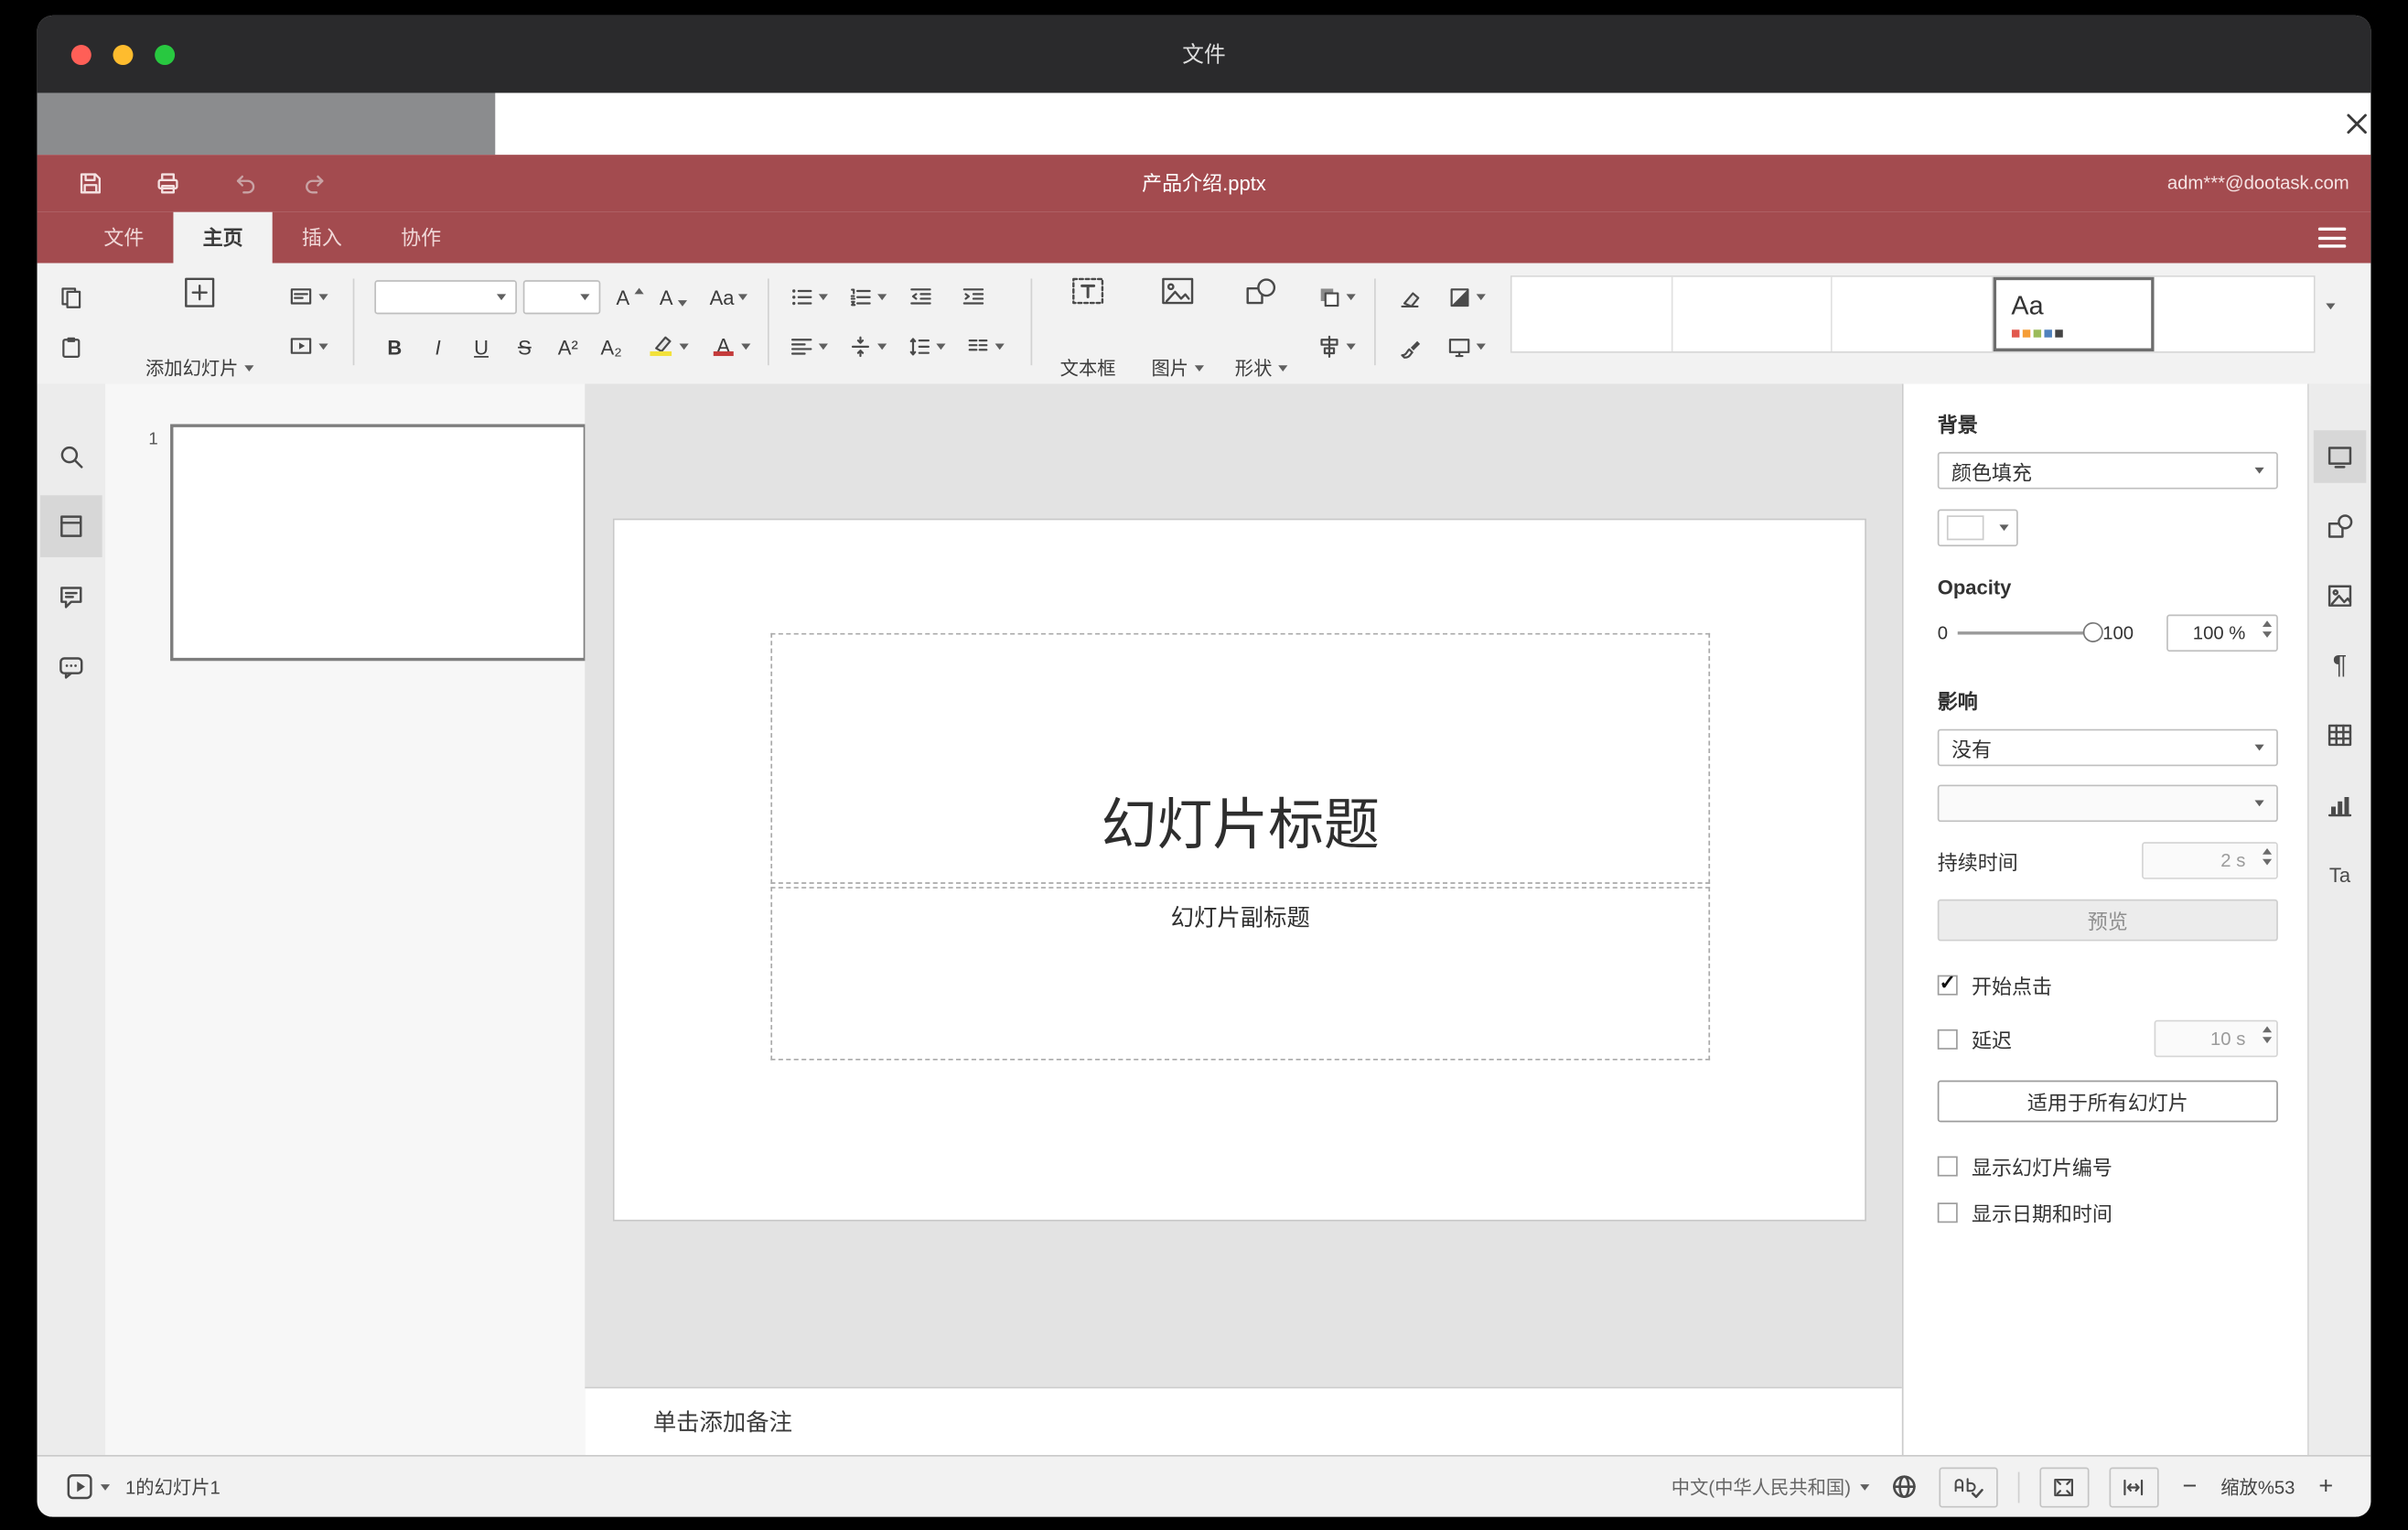 This screenshot has height=1530, width=2408. I want to click on set-language-button, so click(1904, 1487).